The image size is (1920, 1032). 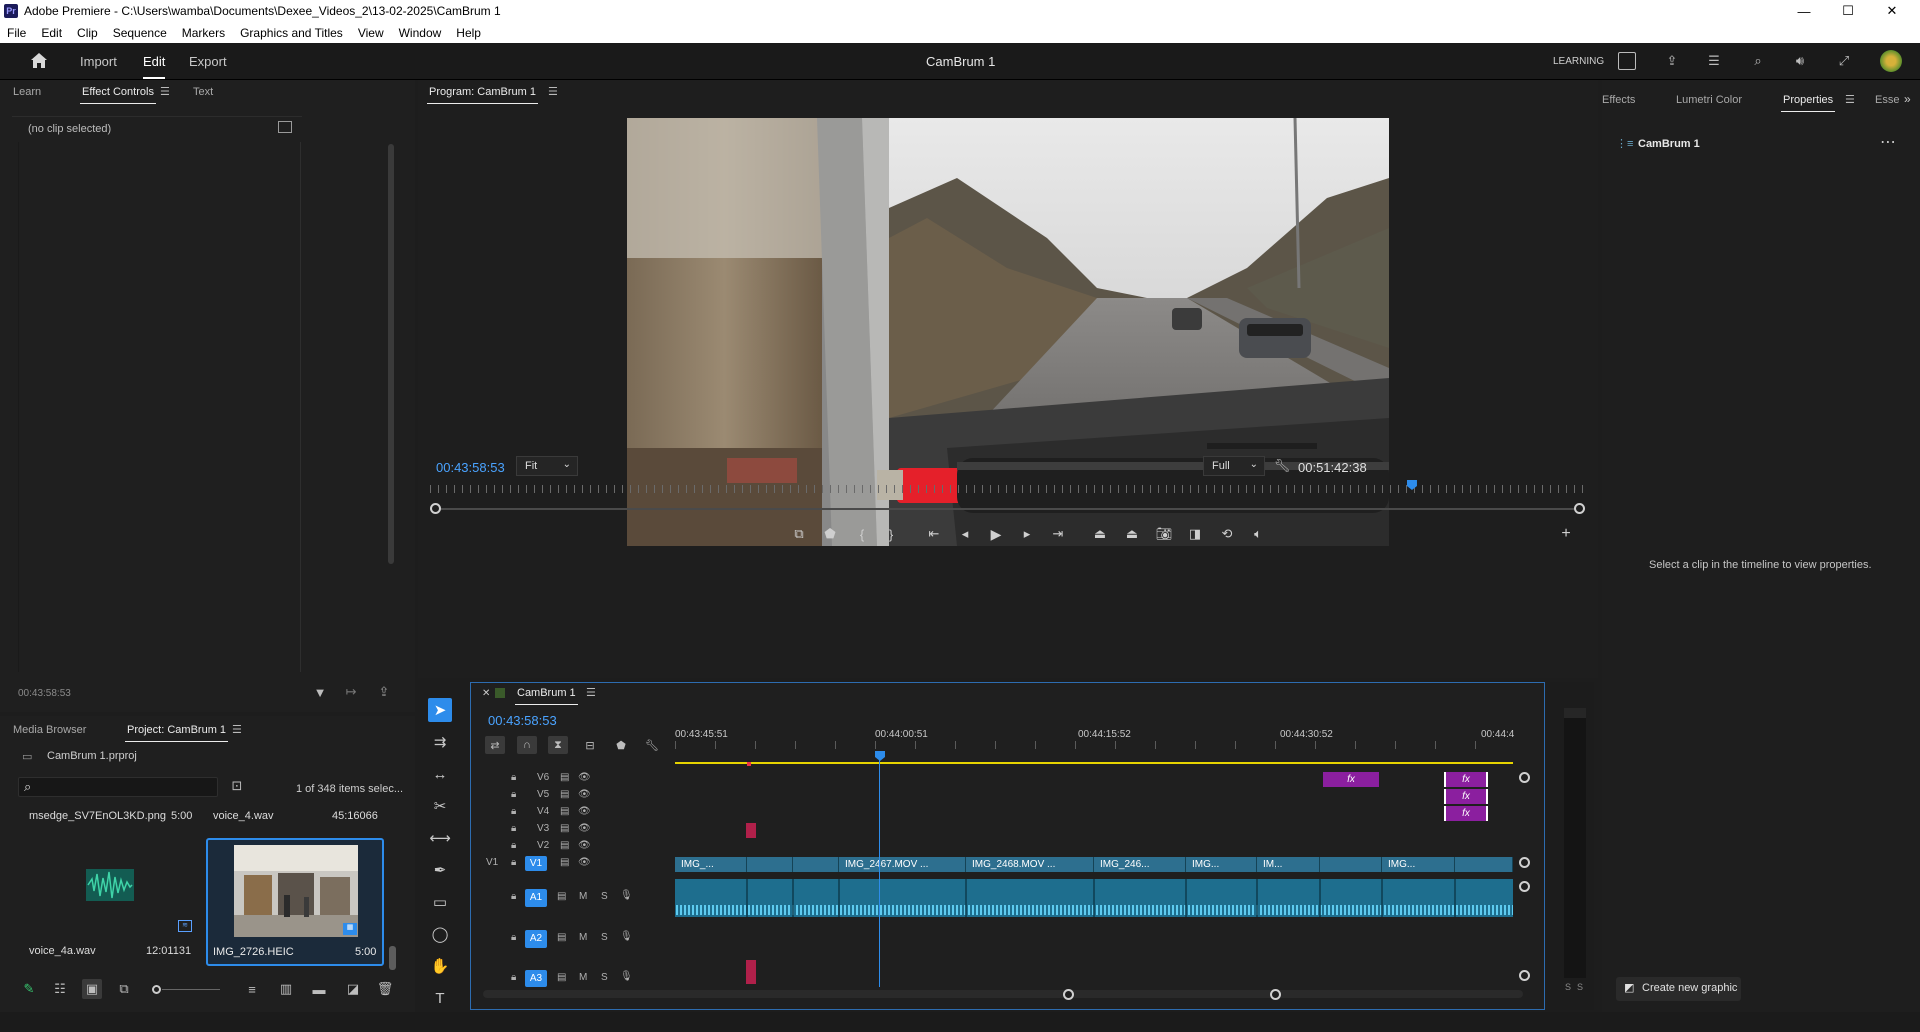 What do you see at coordinates (440, 774) in the screenshot?
I see `ripple-edit-tool-icon: ↔` at bounding box center [440, 774].